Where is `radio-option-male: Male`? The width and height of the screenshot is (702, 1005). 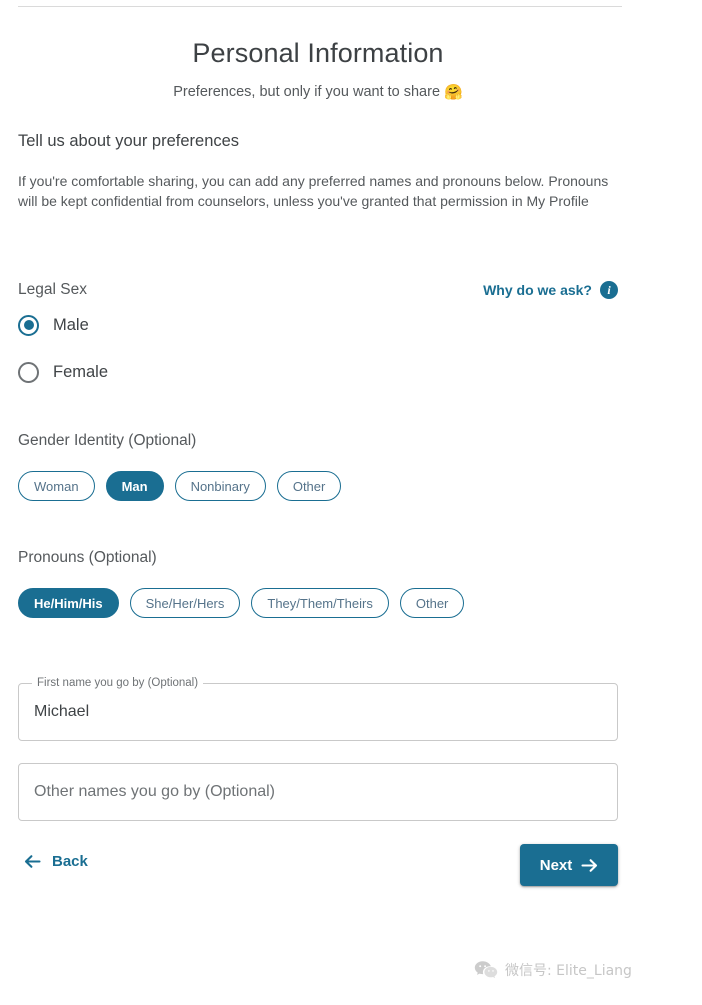
radio-option-male: Male is located at coordinates (63, 325).